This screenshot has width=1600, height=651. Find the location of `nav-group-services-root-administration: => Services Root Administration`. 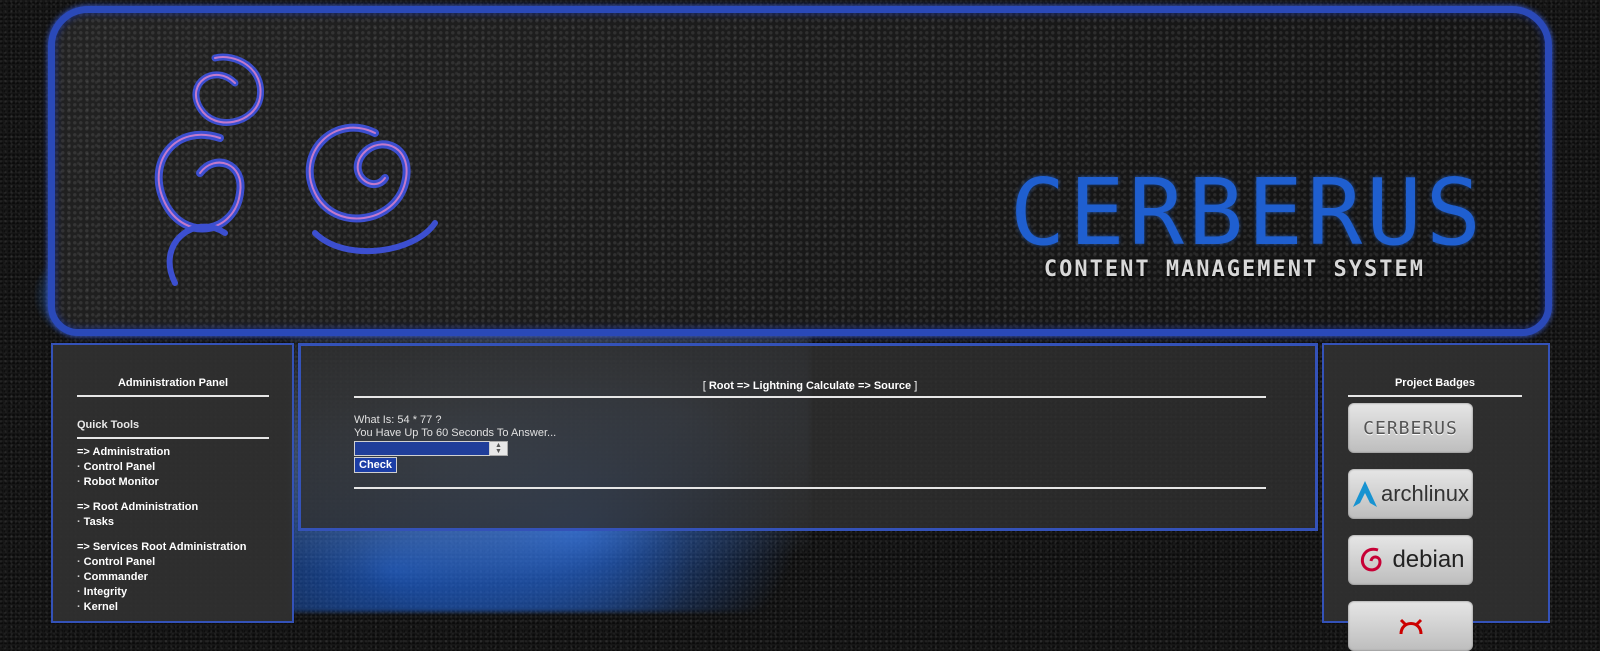

nav-group-services-root-administration: => Services Root Administration is located at coordinates (173, 547).